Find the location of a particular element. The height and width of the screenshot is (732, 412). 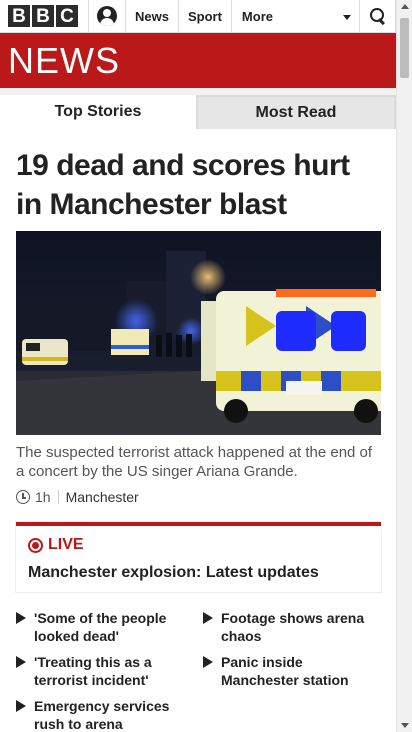

search-button is located at coordinates (378, 16).